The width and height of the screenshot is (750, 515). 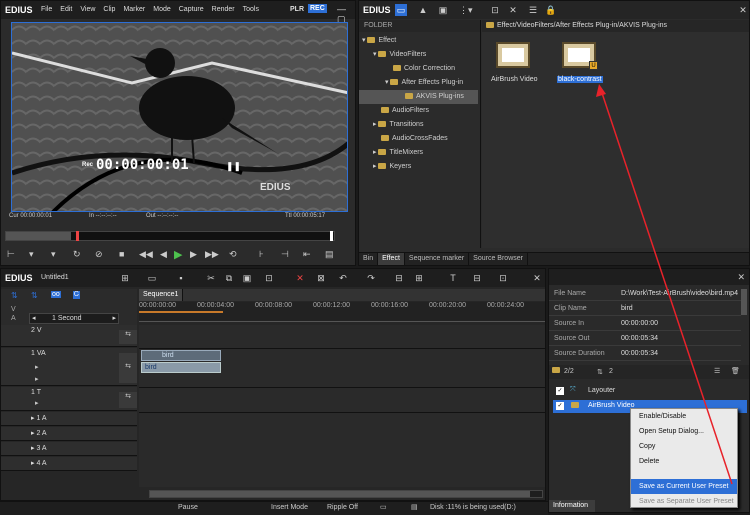 What do you see at coordinates (419, 139) in the screenshot?
I see `tree-audiocrossfades: AudioCrossFades` at bounding box center [419, 139].